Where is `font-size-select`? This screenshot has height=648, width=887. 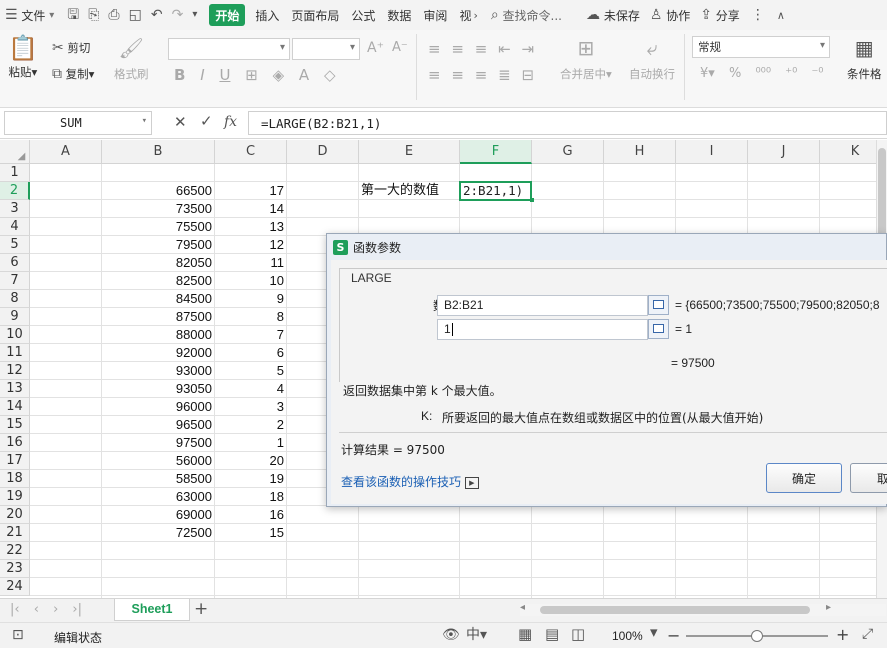
font-size-select is located at coordinates (326, 49).